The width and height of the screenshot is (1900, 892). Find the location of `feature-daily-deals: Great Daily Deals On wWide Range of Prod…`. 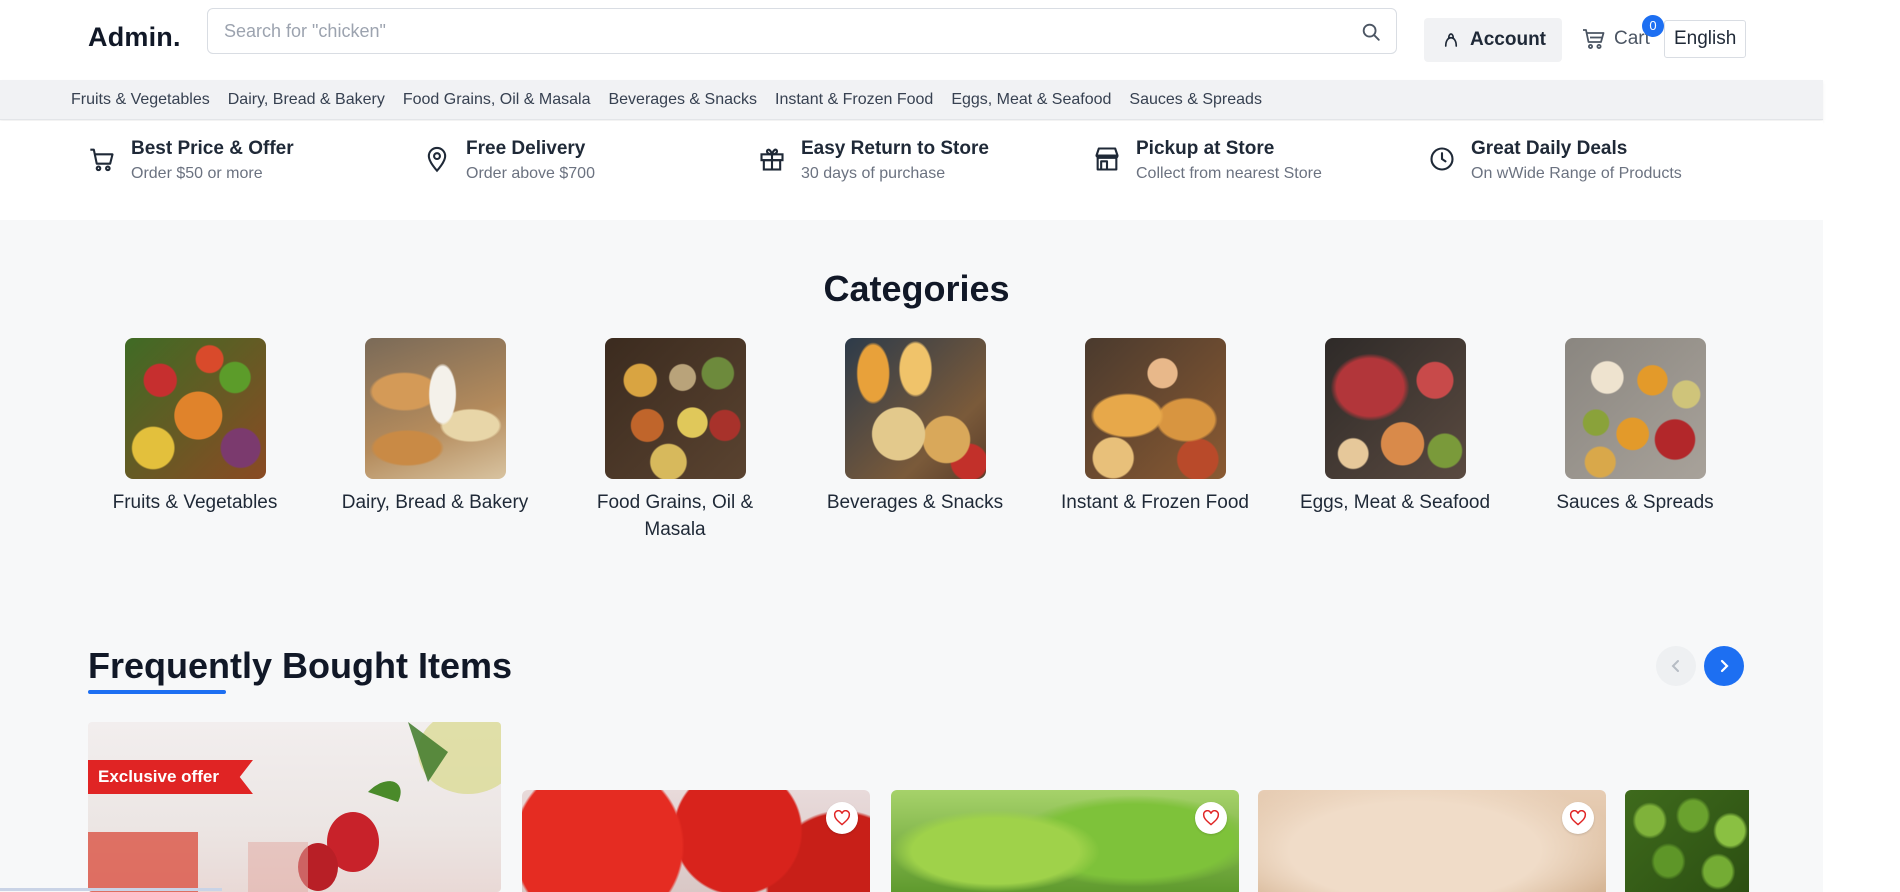

feature-daily-deals: Great Daily Deals On wWide Range of Prod… is located at coordinates (1555, 162).